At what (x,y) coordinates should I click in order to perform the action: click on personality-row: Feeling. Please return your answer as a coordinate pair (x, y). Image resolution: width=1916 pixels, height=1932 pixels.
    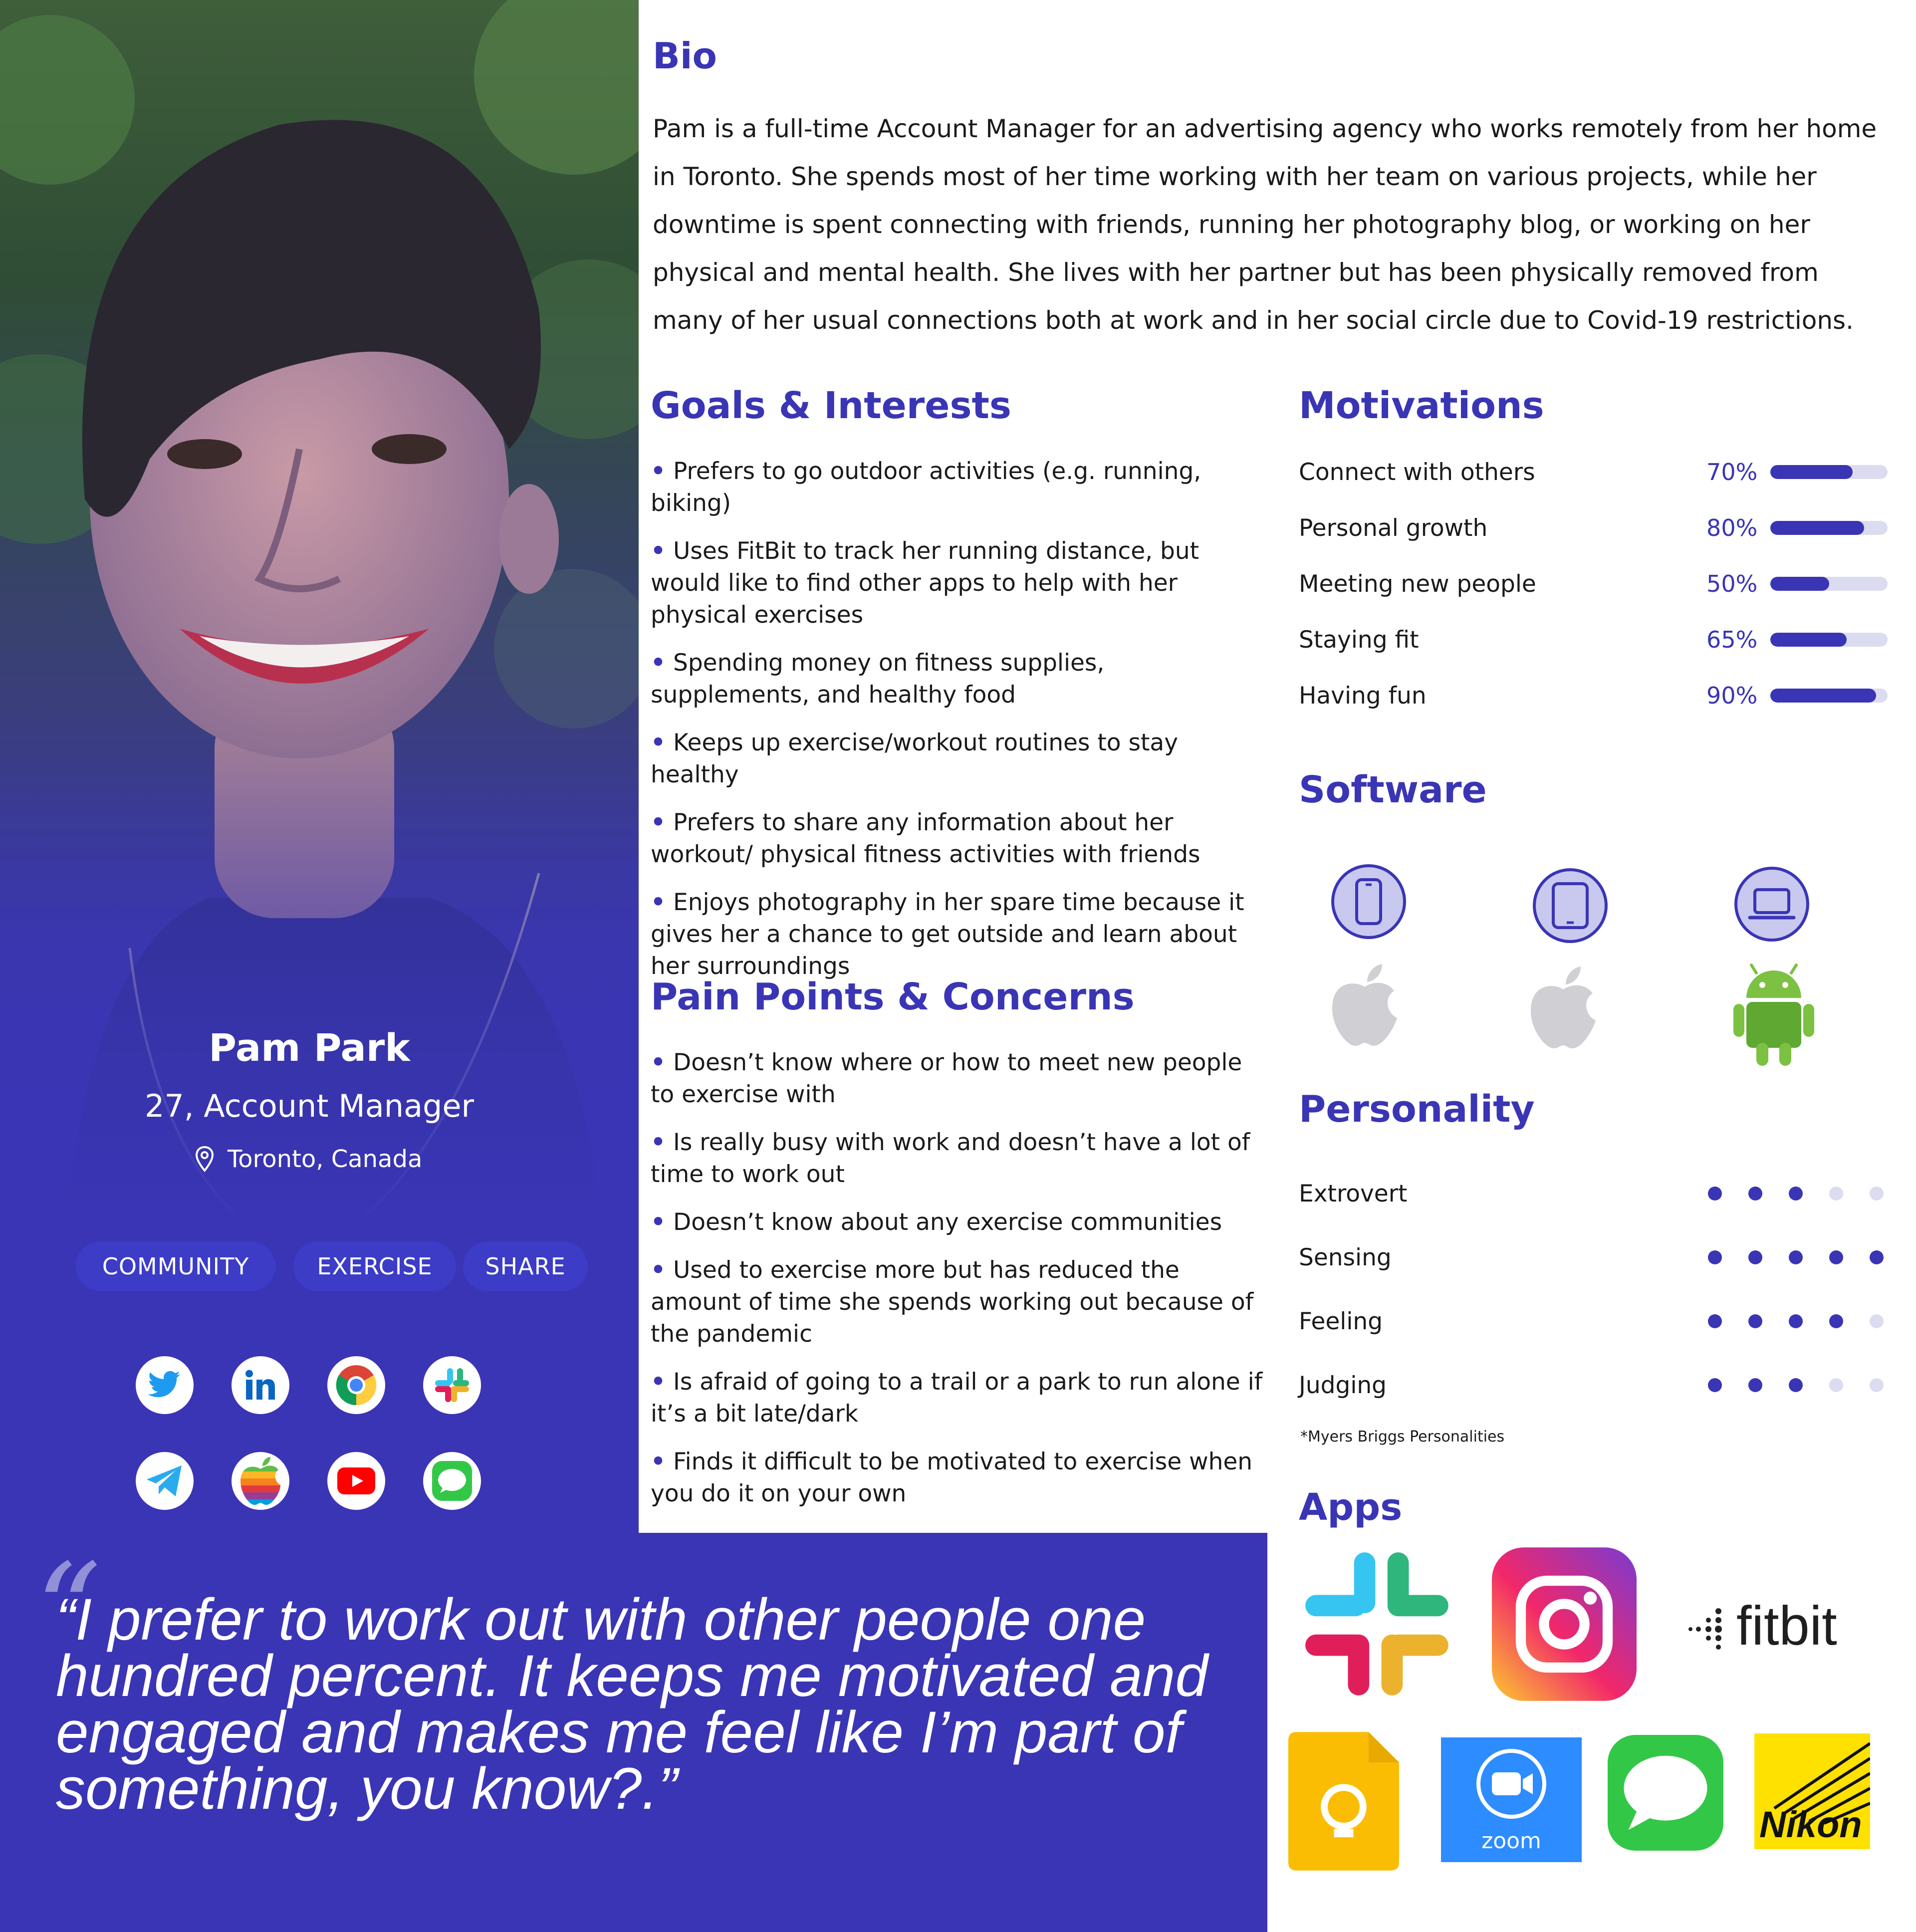
    Looking at the image, I should click on (1596, 1321).